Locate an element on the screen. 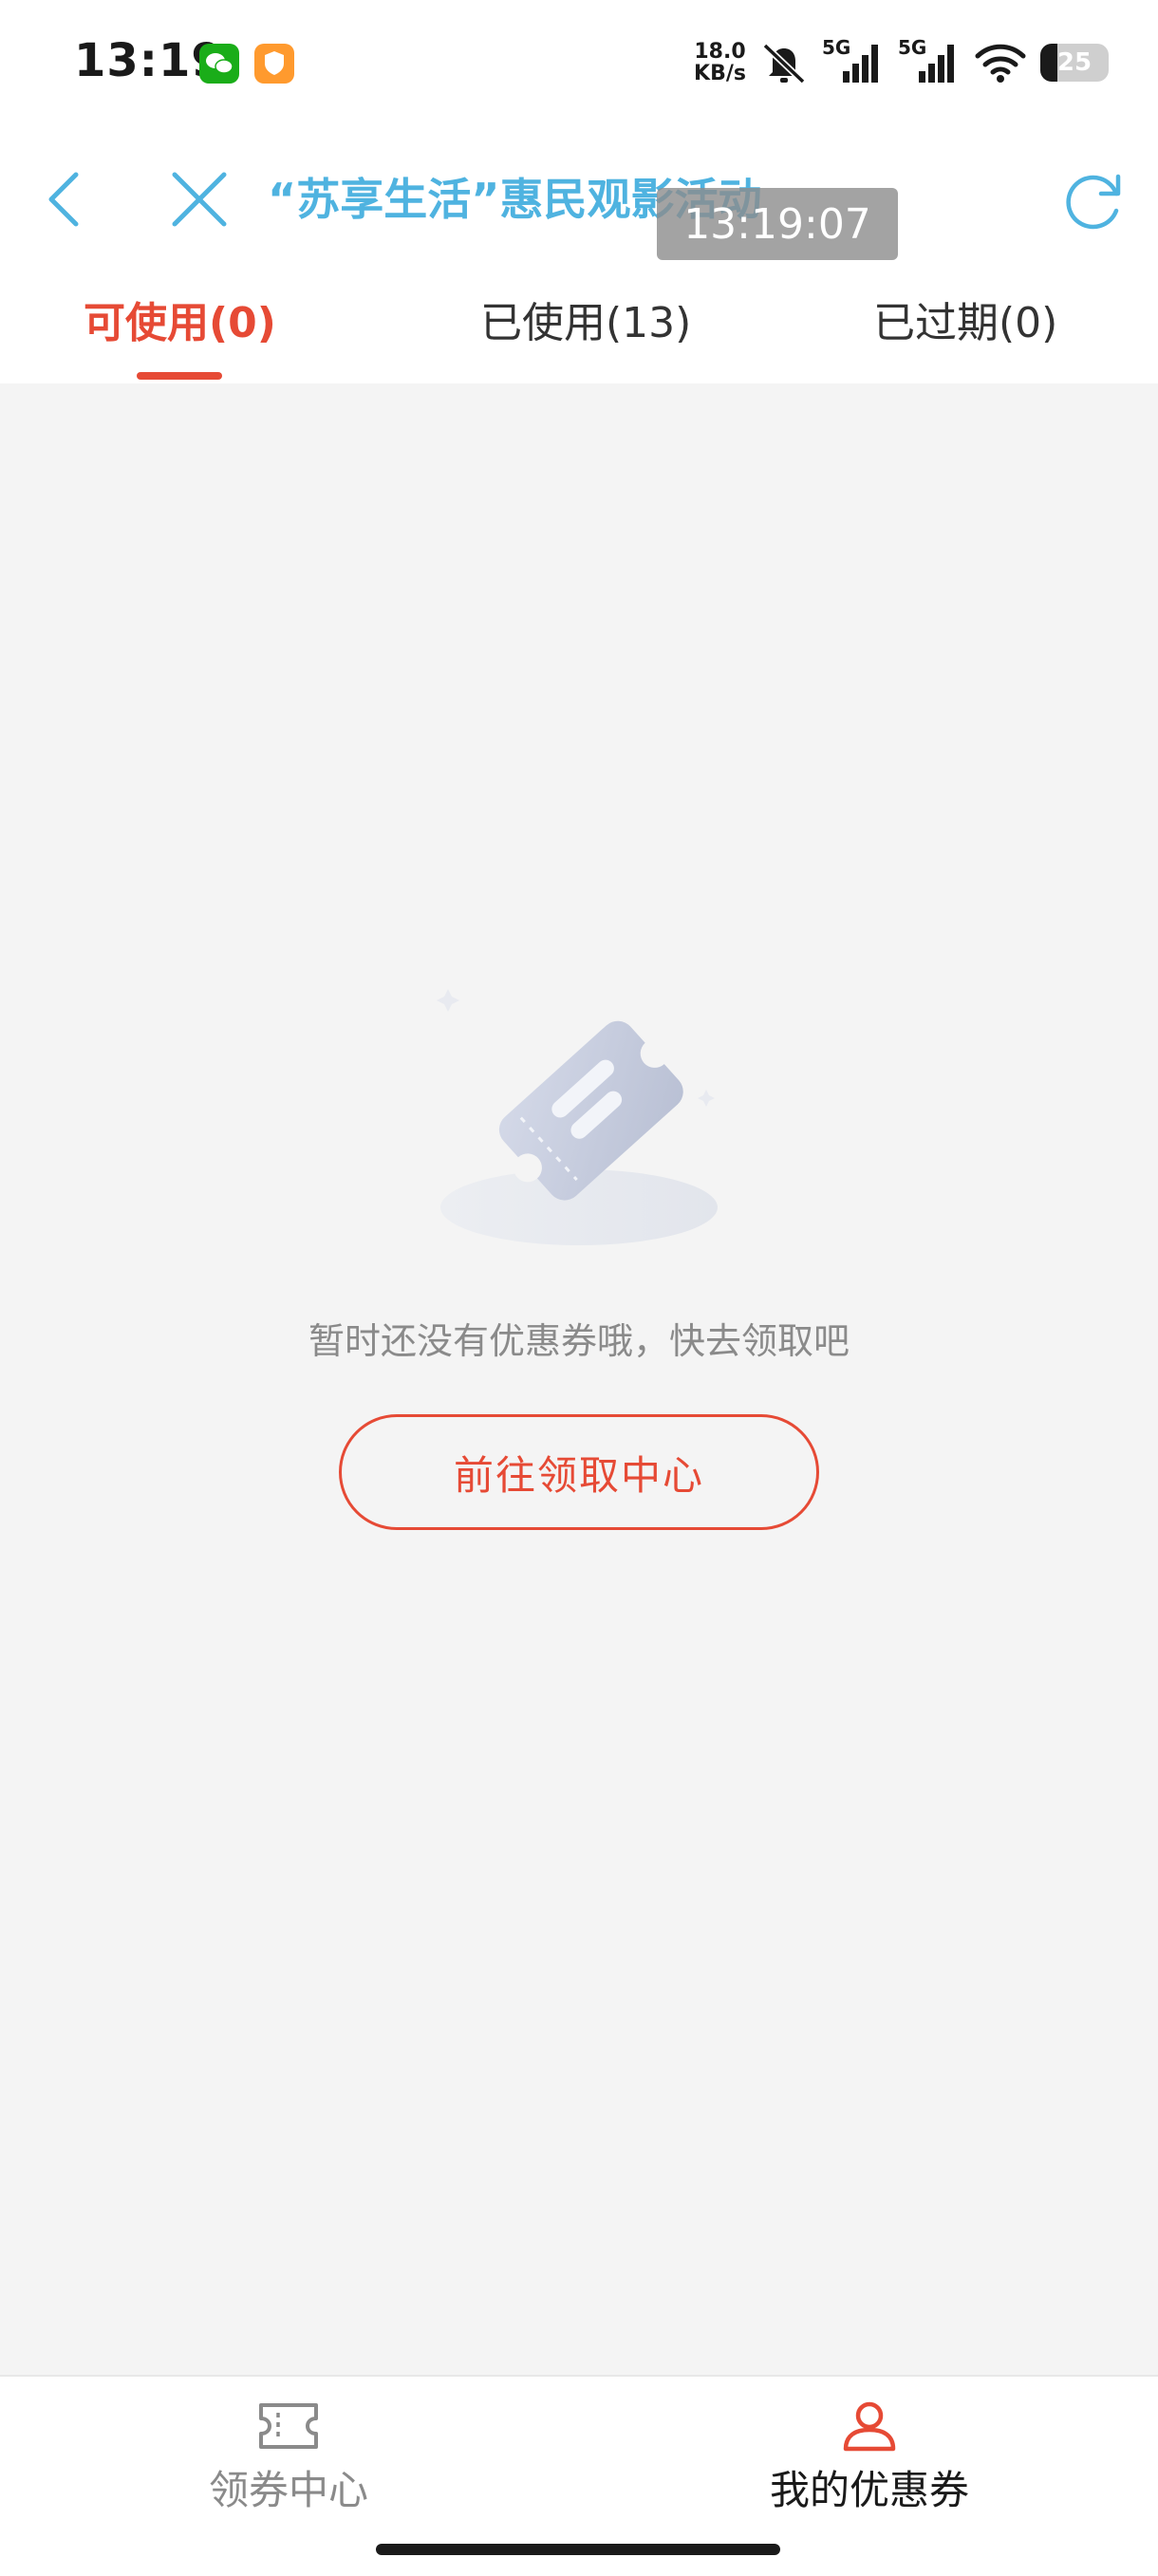 This screenshot has width=1158, height=2576. mute-icon is located at coordinates (784, 63).